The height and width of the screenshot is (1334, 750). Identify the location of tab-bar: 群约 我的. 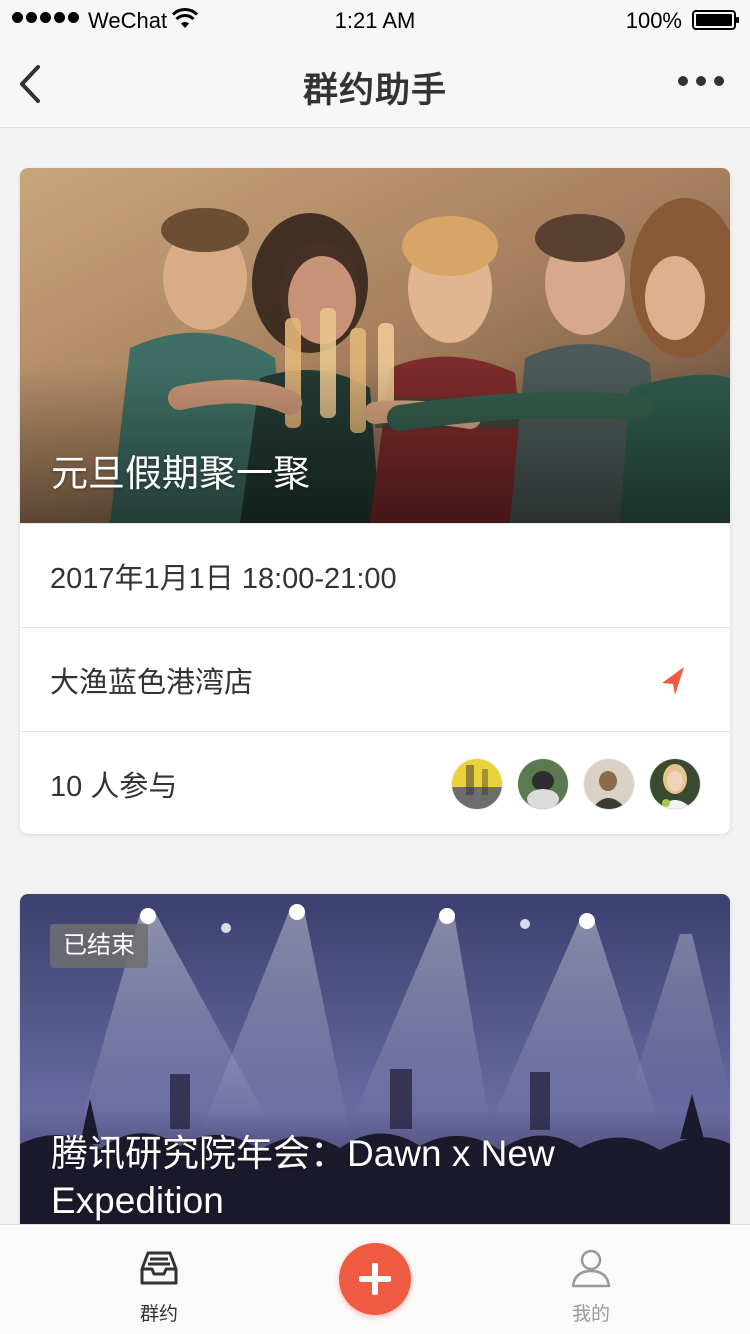
(375, 1279).